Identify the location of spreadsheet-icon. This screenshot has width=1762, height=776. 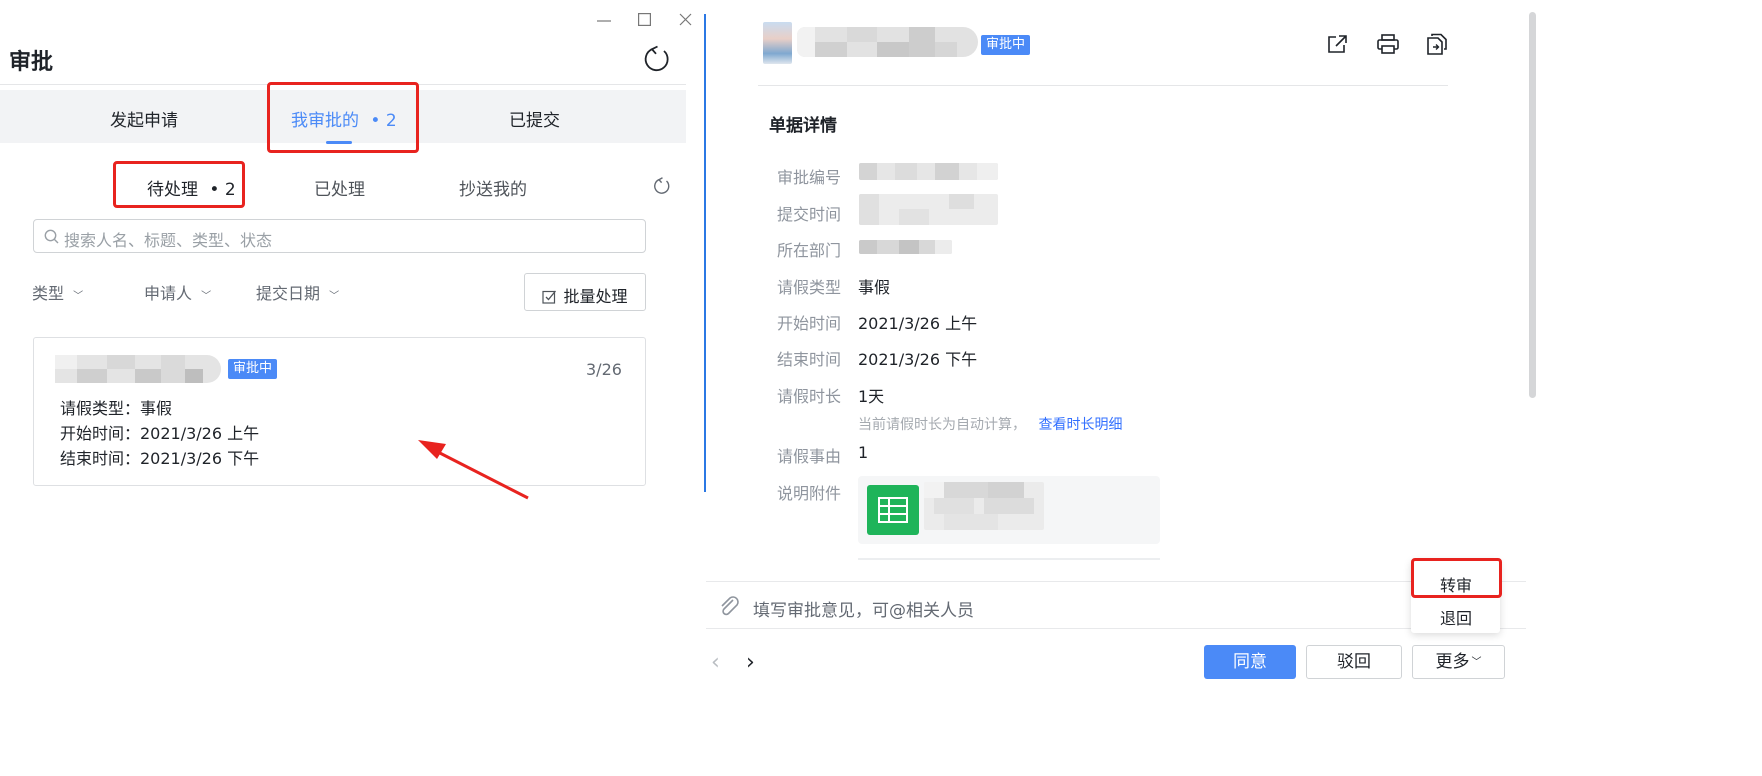
(893, 510).